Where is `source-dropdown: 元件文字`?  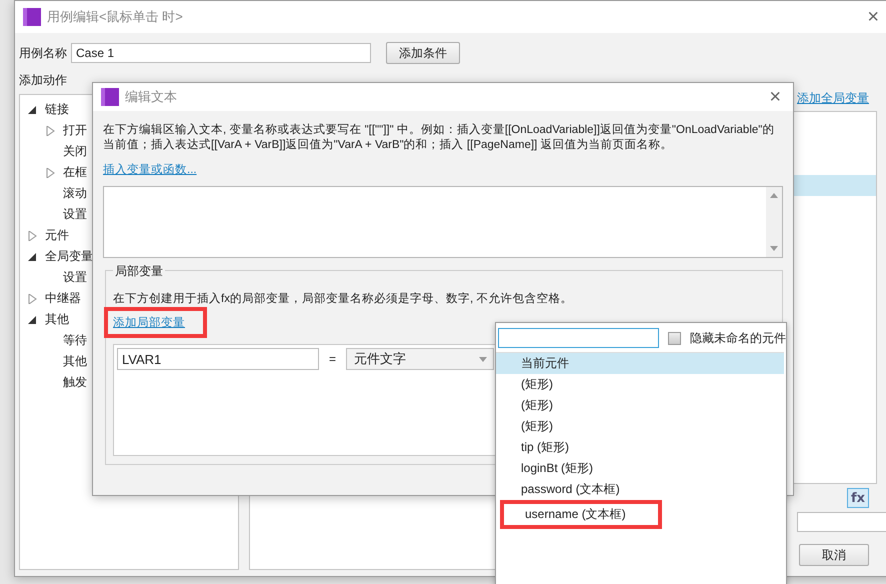 source-dropdown: 元件文字 is located at coordinates (420, 359).